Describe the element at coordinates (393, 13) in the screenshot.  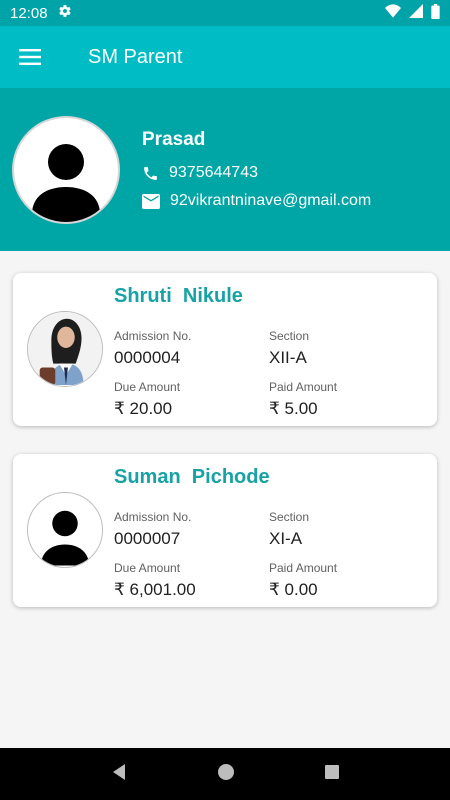
I see `wifi-icon` at that location.